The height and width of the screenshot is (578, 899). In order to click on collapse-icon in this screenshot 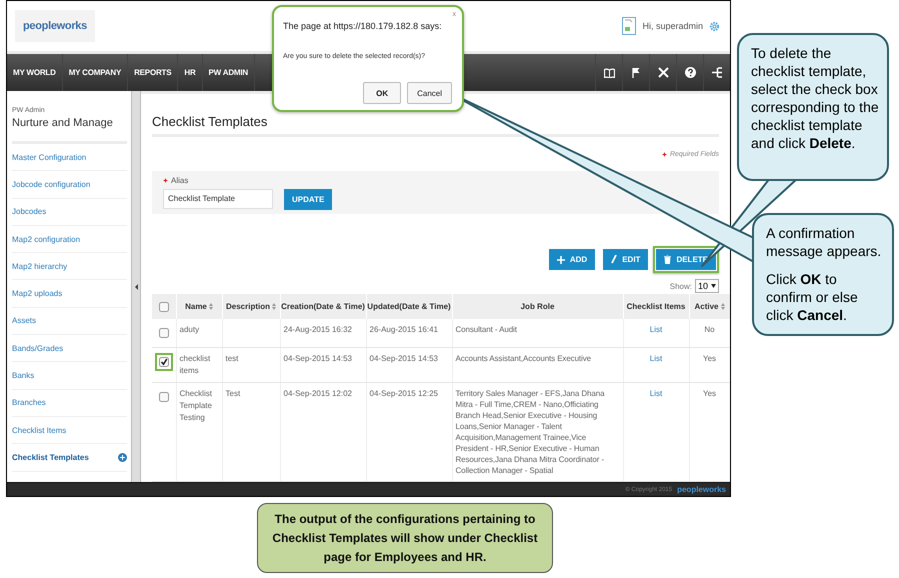, I will do `click(136, 287)`.